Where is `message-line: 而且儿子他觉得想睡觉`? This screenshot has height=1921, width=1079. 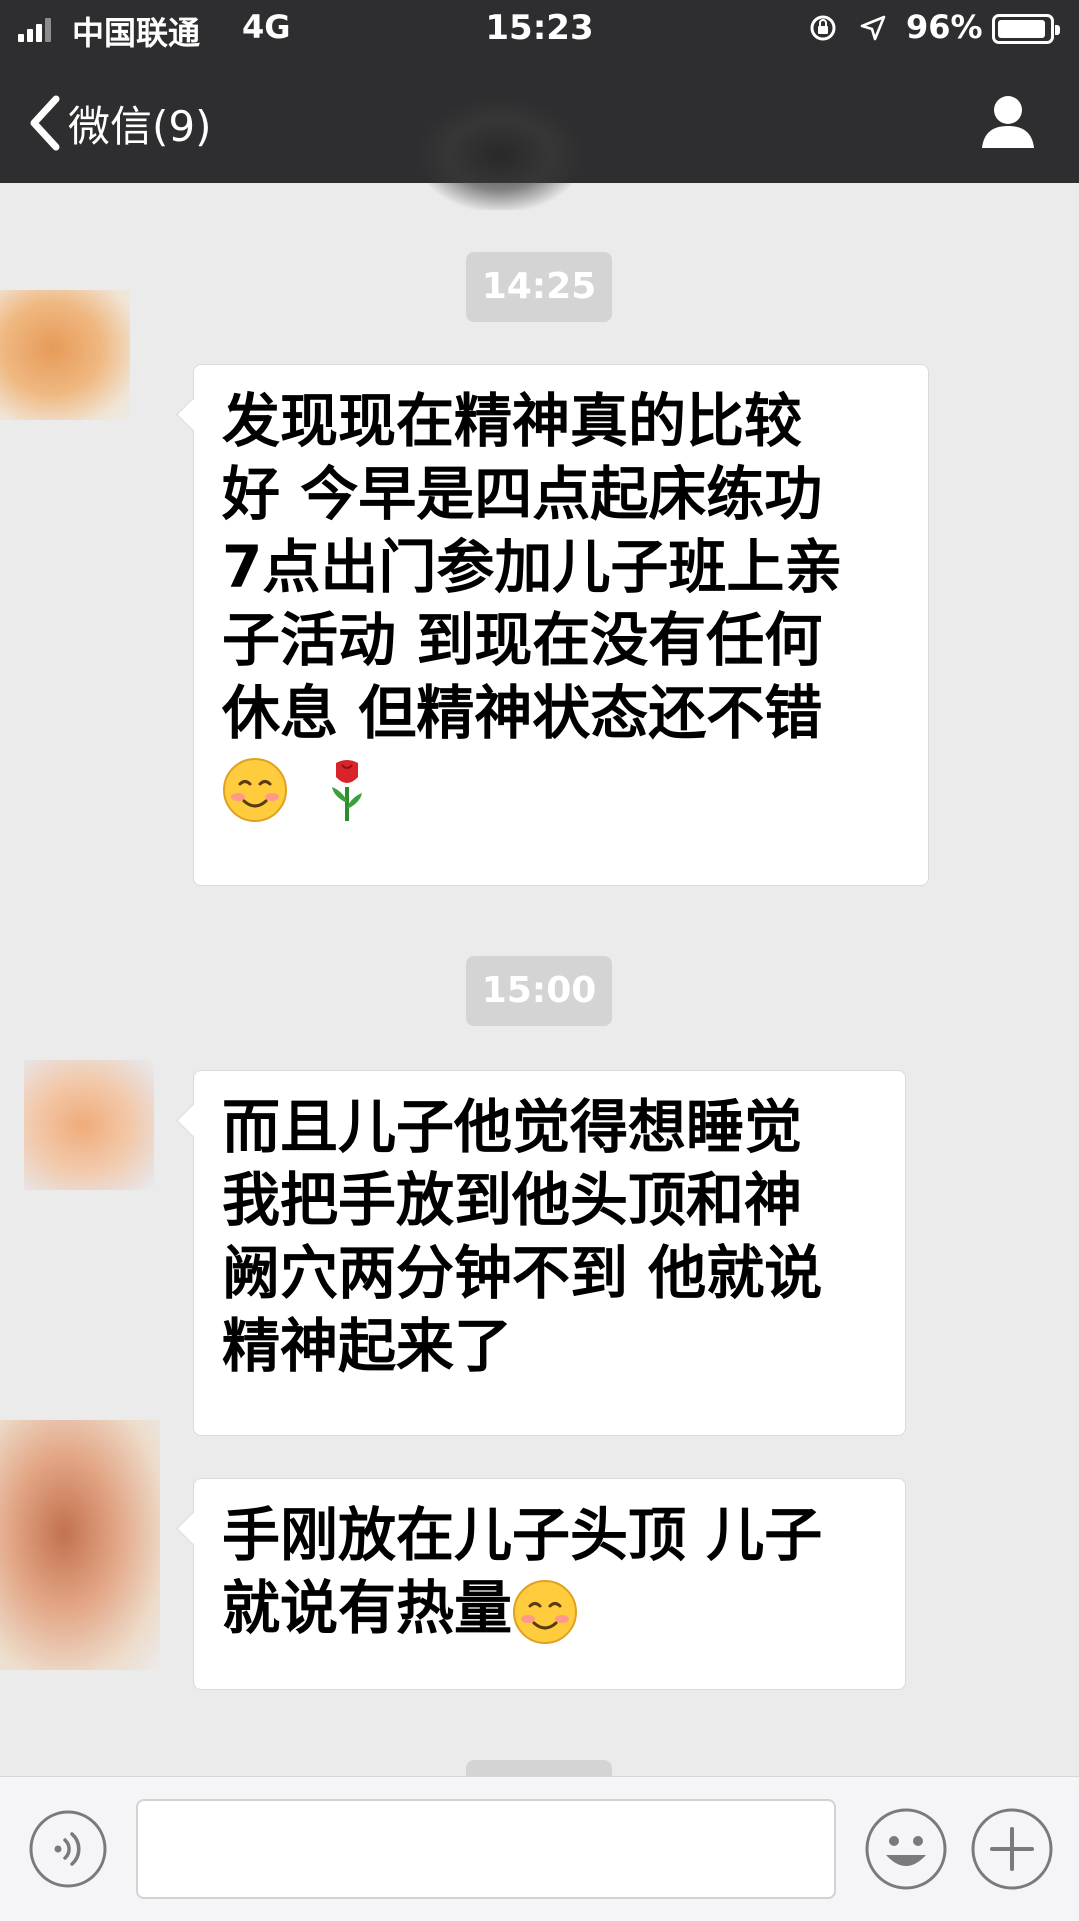 message-line: 而且儿子他觉得想睡觉 is located at coordinates (512, 1127).